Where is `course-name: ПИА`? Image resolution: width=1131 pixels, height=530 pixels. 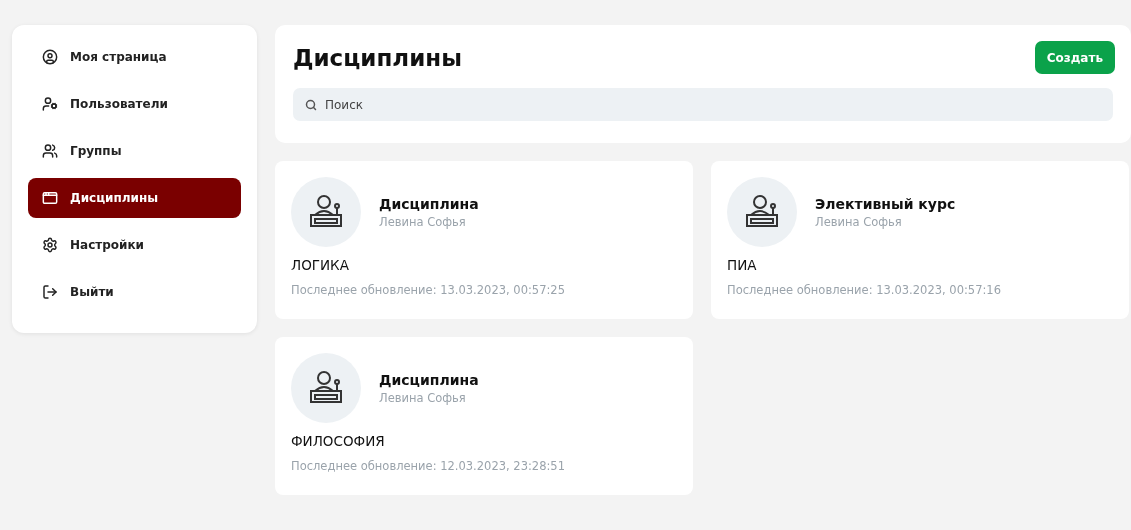 course-name: ПИА is located at coordinates (742, 265).